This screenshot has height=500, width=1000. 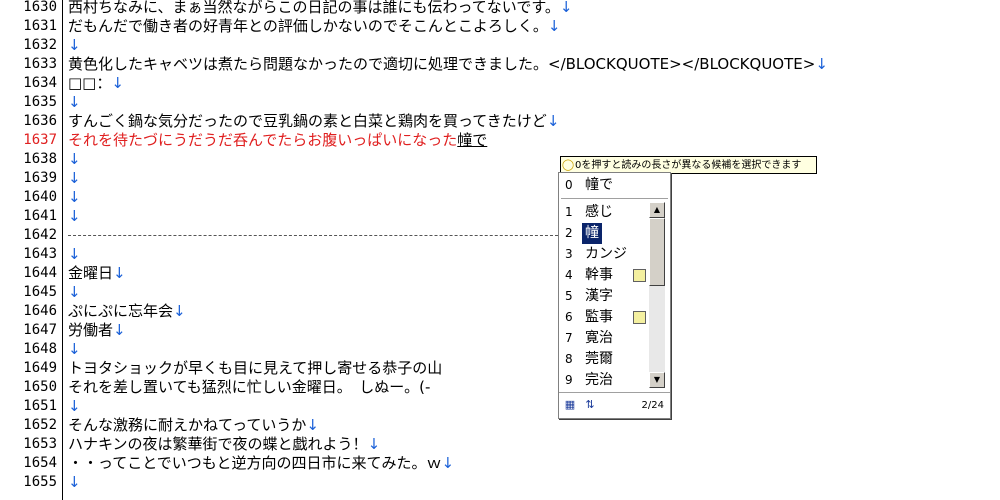 I want to click on candidate-item: 2幢, so click(x=604, y=233).